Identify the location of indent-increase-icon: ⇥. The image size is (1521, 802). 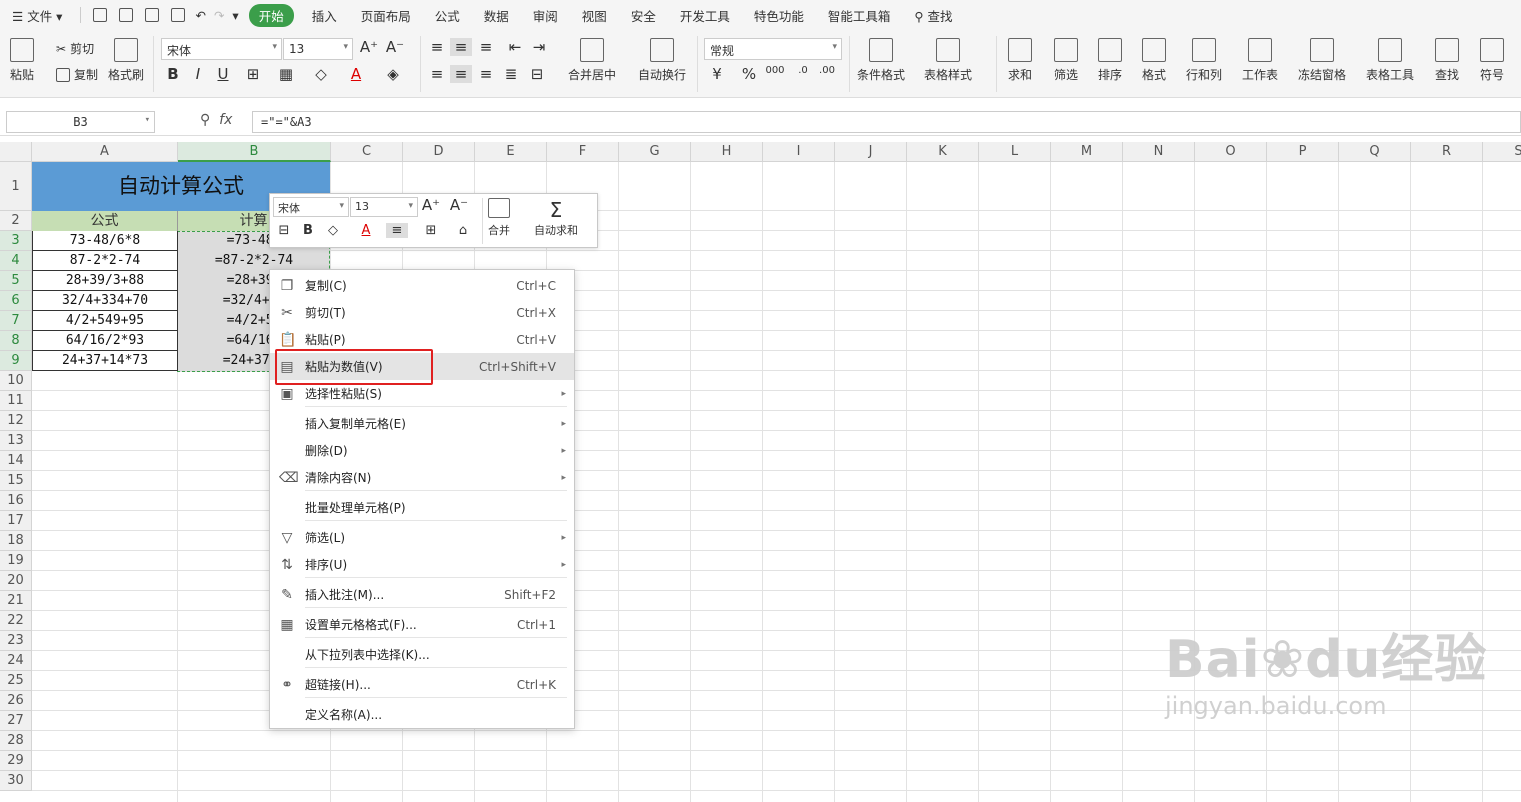
(539, 47).